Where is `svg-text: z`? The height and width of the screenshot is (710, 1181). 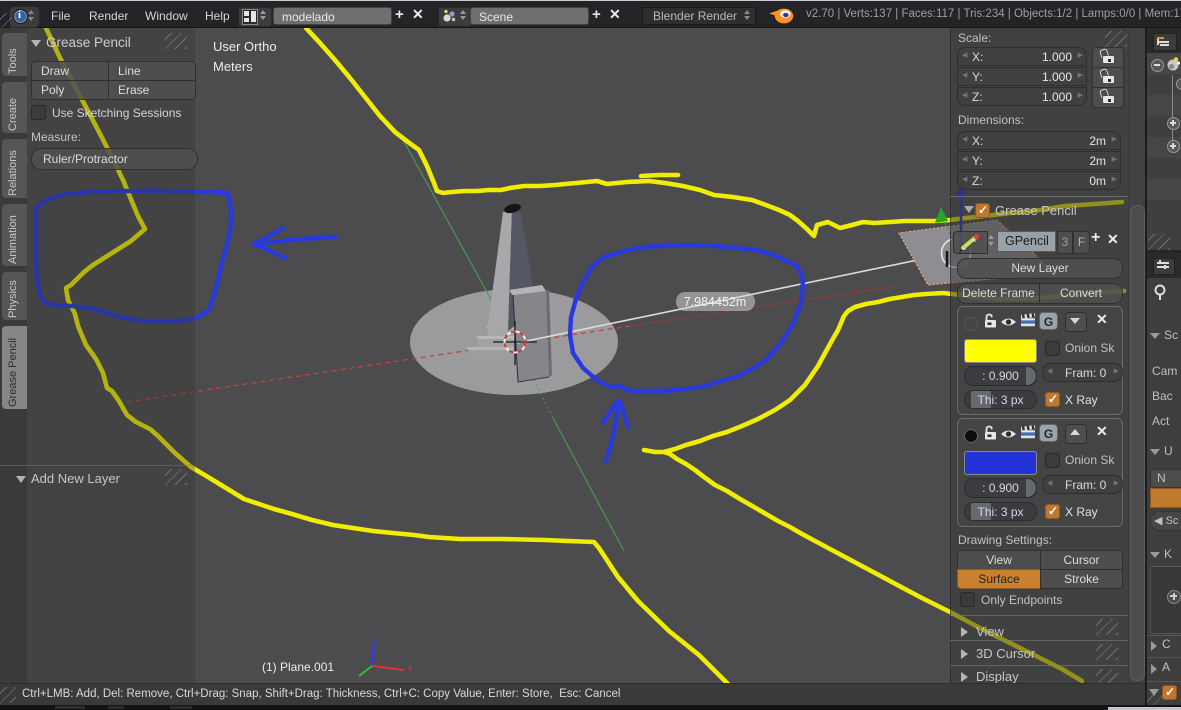 svg-text: z is located at coordinates (376, 635).